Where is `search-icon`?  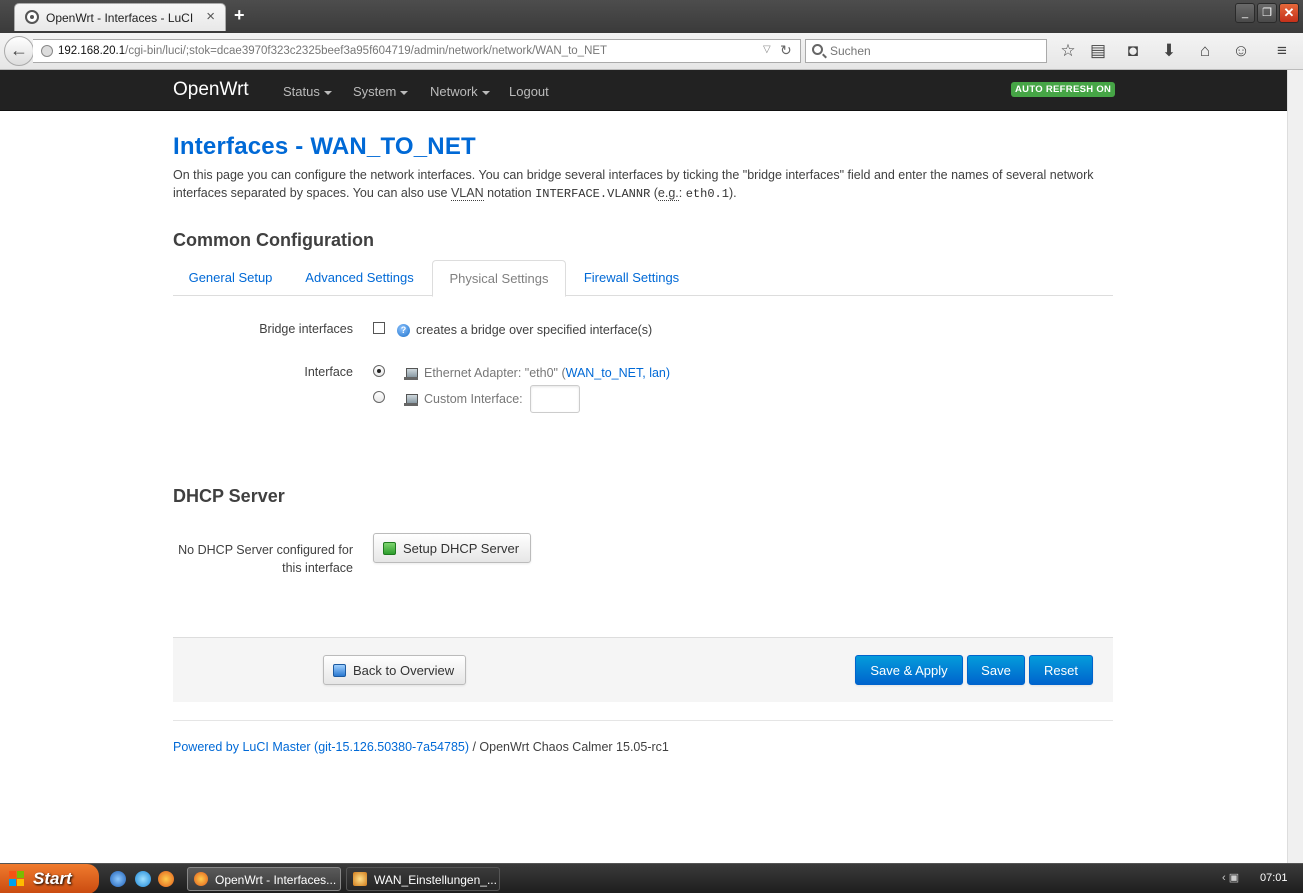 search-icon is located at coordinates (817, 49).